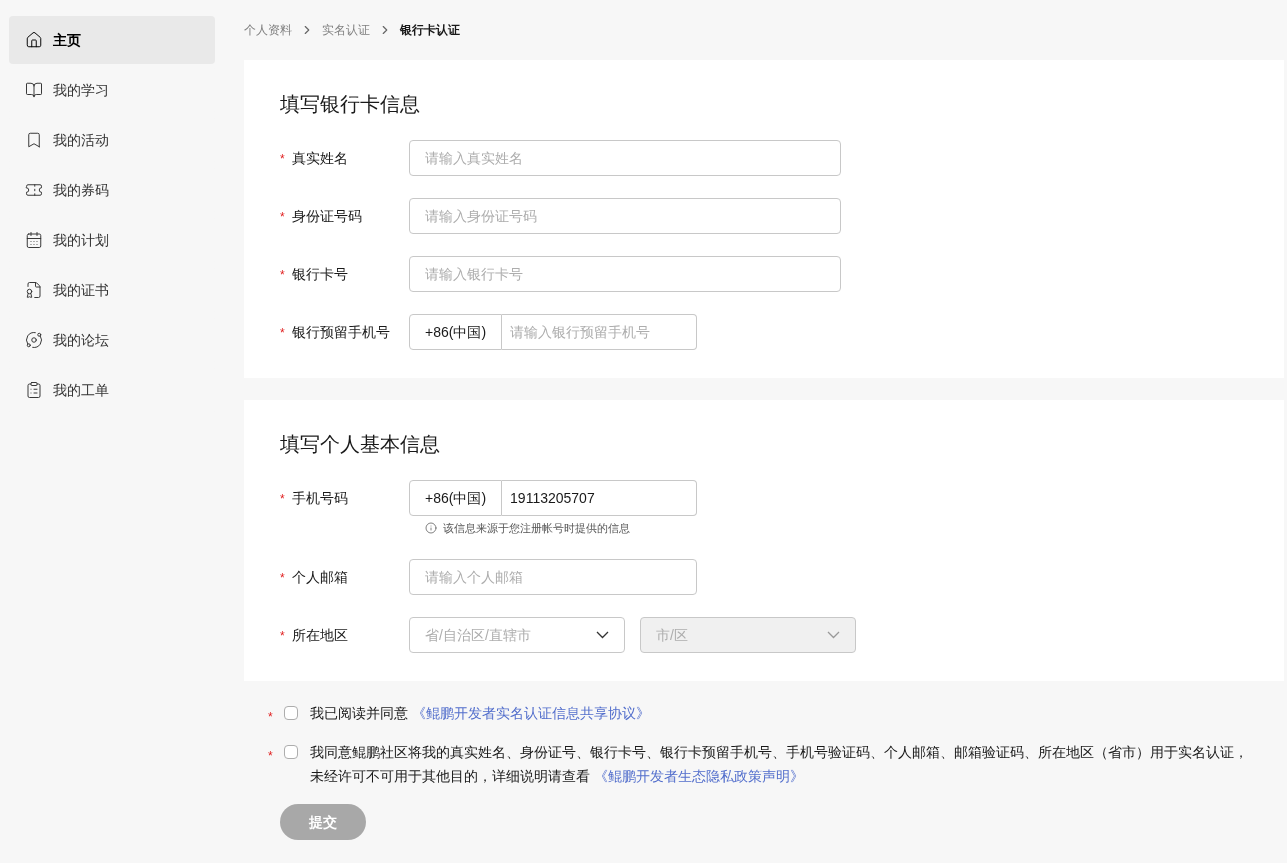 This screenshot has height=863, width=1287. I want to click on input-field: 请输入真实姓名, so click(625, 158).